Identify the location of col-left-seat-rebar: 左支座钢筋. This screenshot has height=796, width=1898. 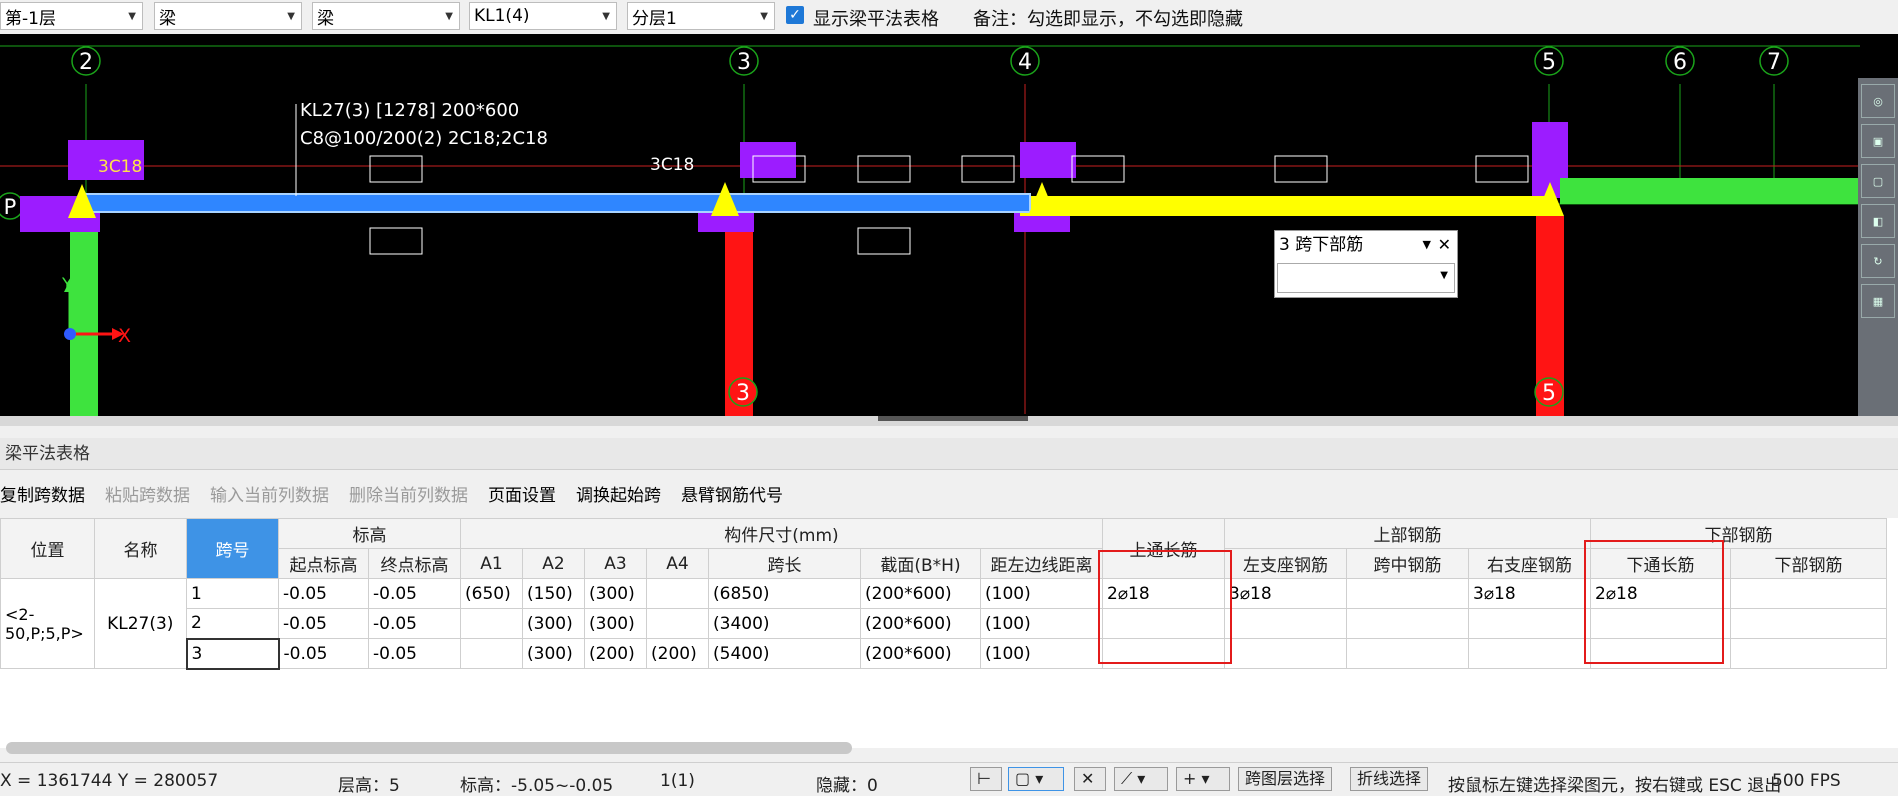
(1285, 563).